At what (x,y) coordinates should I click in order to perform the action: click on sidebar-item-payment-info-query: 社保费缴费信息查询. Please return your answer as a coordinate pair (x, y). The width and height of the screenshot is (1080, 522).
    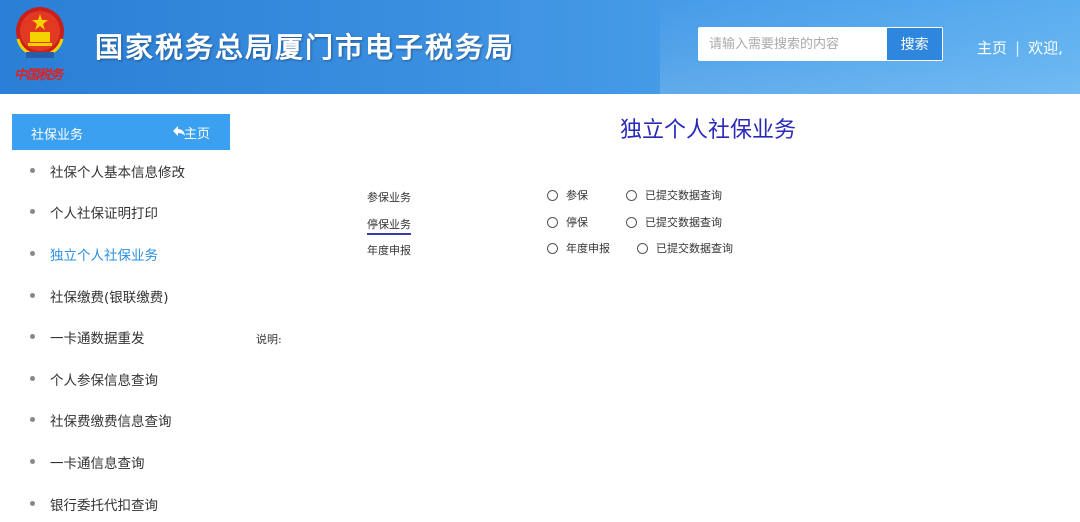
    Looking at the image, I should click on (130, 421).